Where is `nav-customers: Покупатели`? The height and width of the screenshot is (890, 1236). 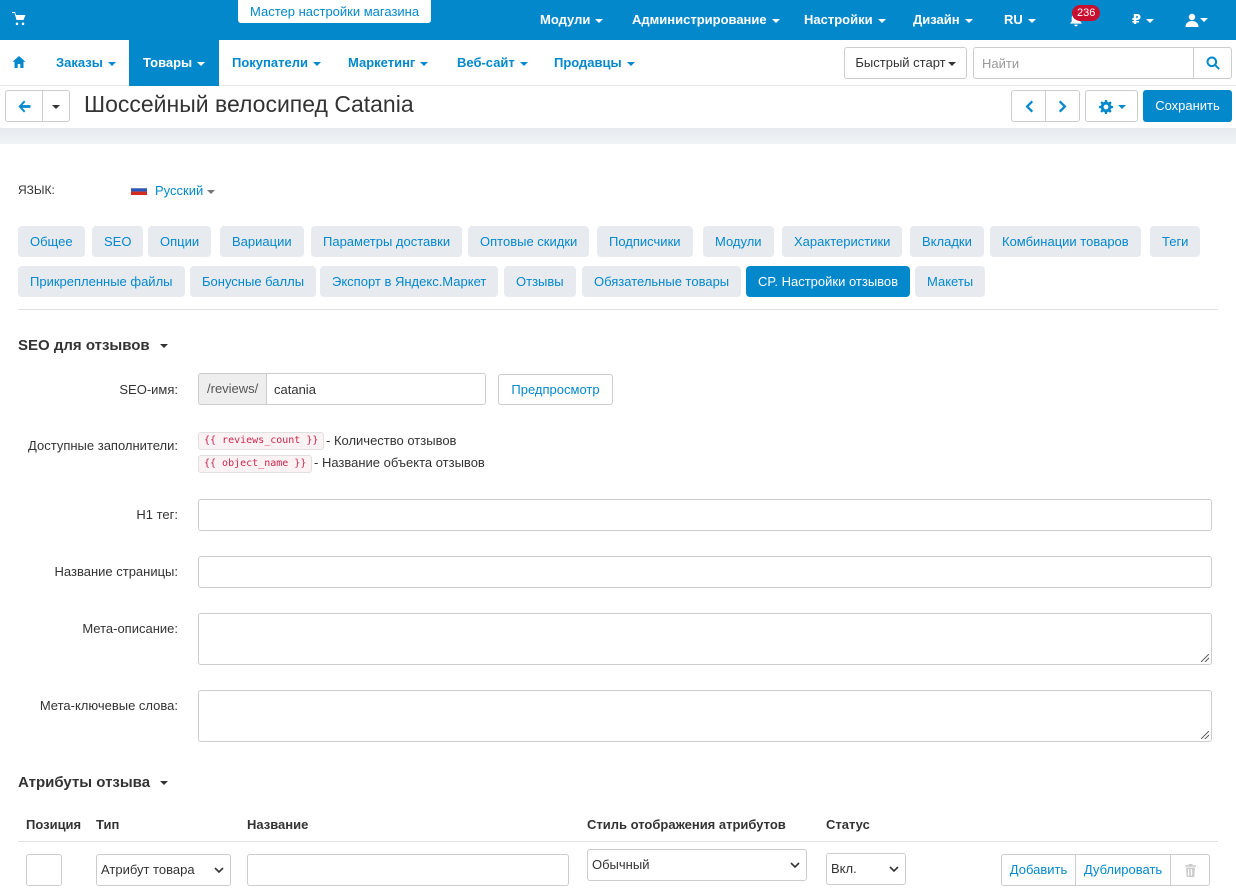 nav-customers: Покупатели is located at coordinates (276, 63).